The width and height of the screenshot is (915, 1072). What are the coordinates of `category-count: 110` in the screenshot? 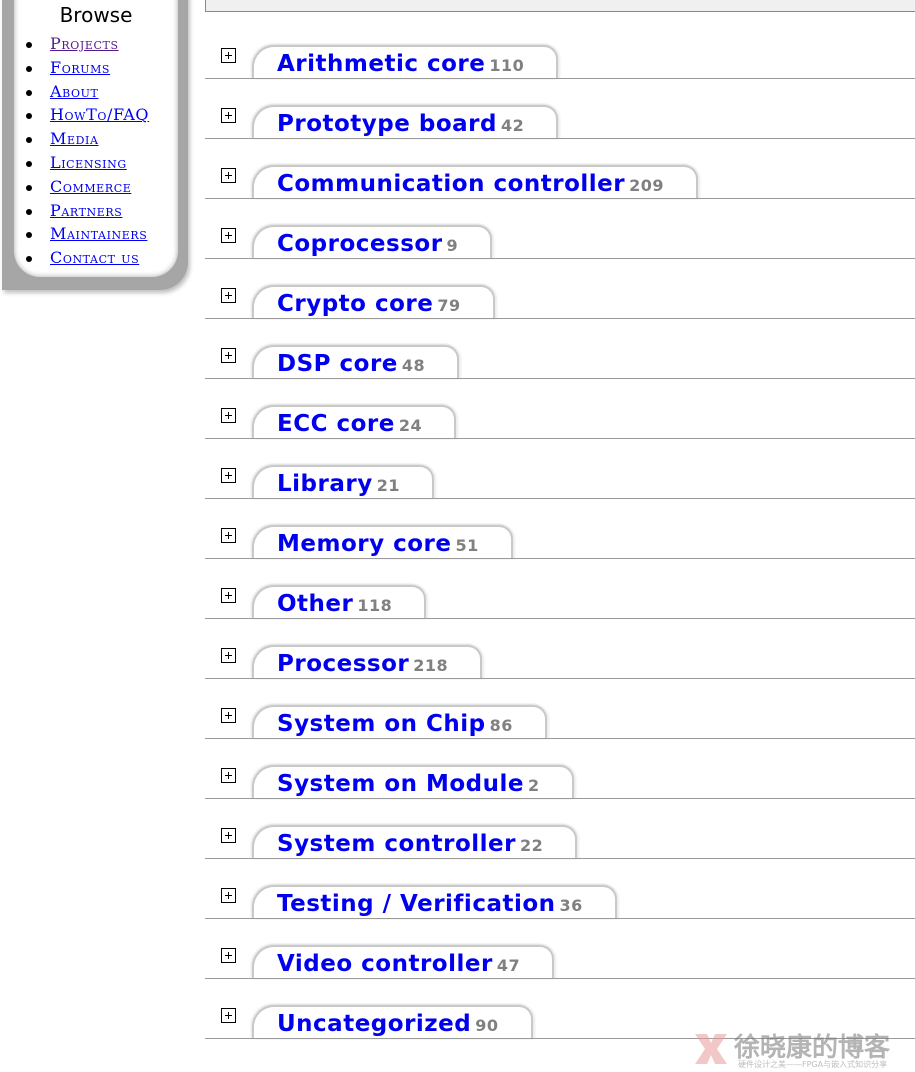 It's located at (507, 65).